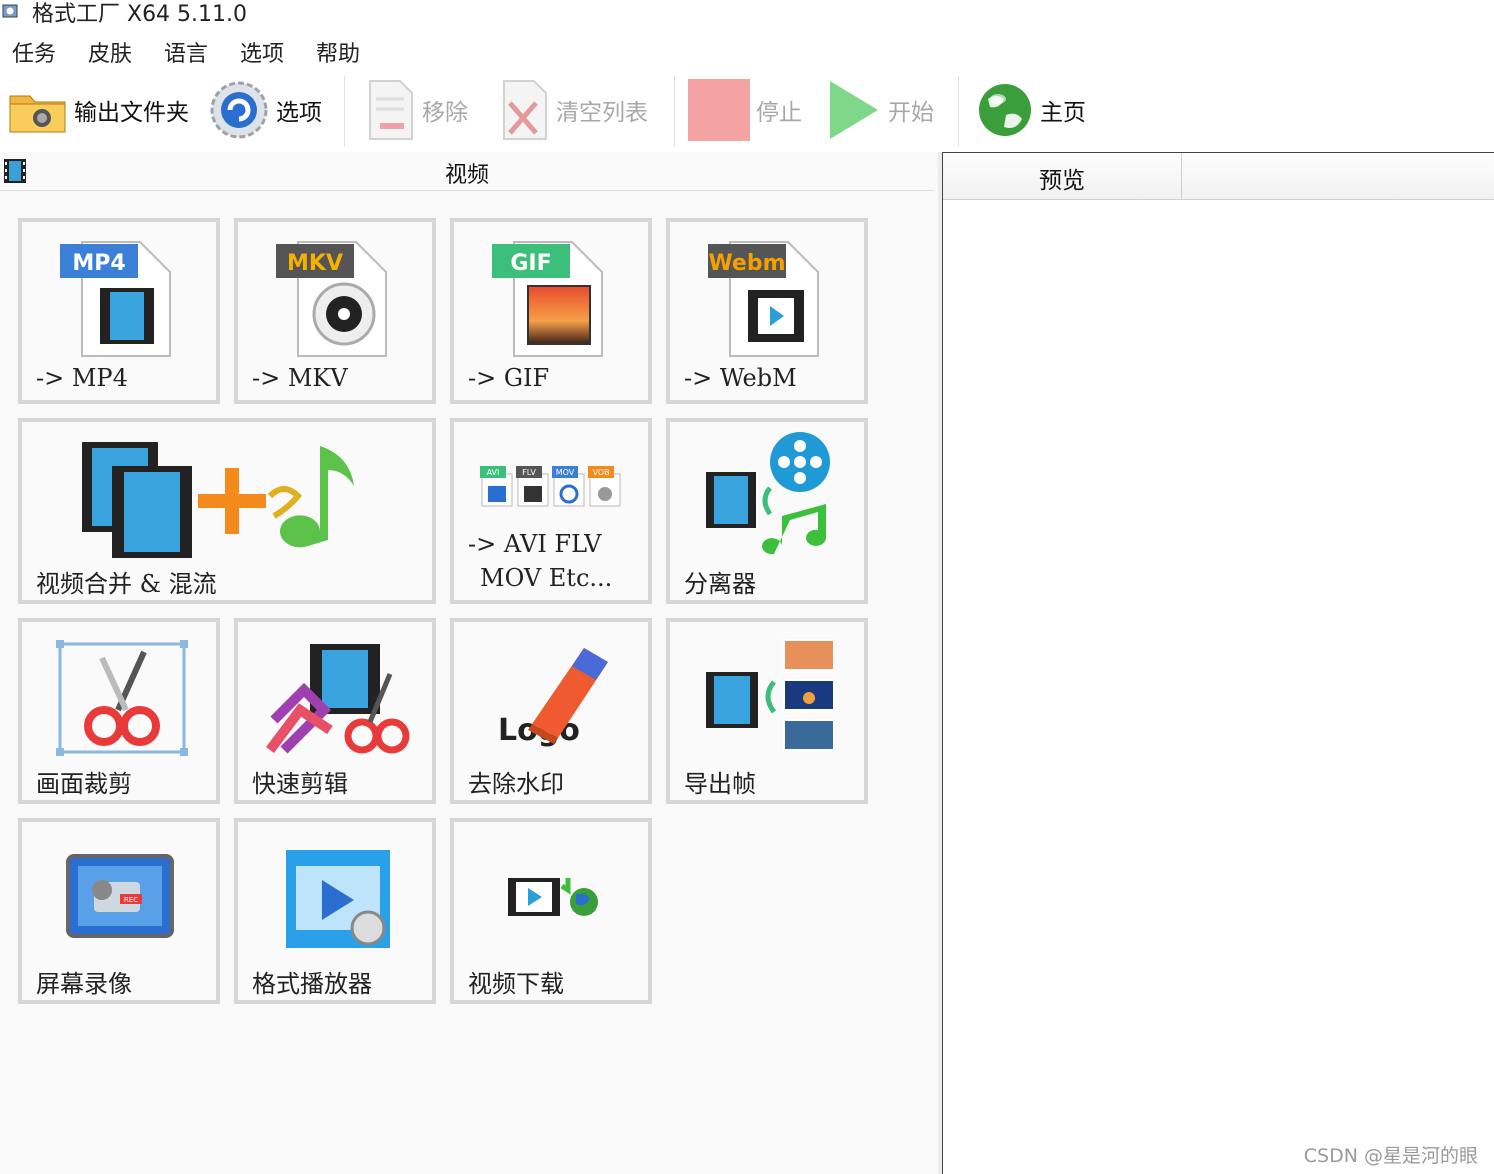 This screenshot has width=1494, height=1174. What do you see at coordinates (338, 899) in the screenshot?
I see `media-player-icon` at bounding box center [338, 899].